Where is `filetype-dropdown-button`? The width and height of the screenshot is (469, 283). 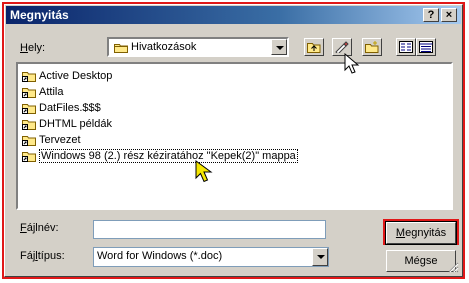
filetype-dropdown-button is located at coordinates (320, 257).